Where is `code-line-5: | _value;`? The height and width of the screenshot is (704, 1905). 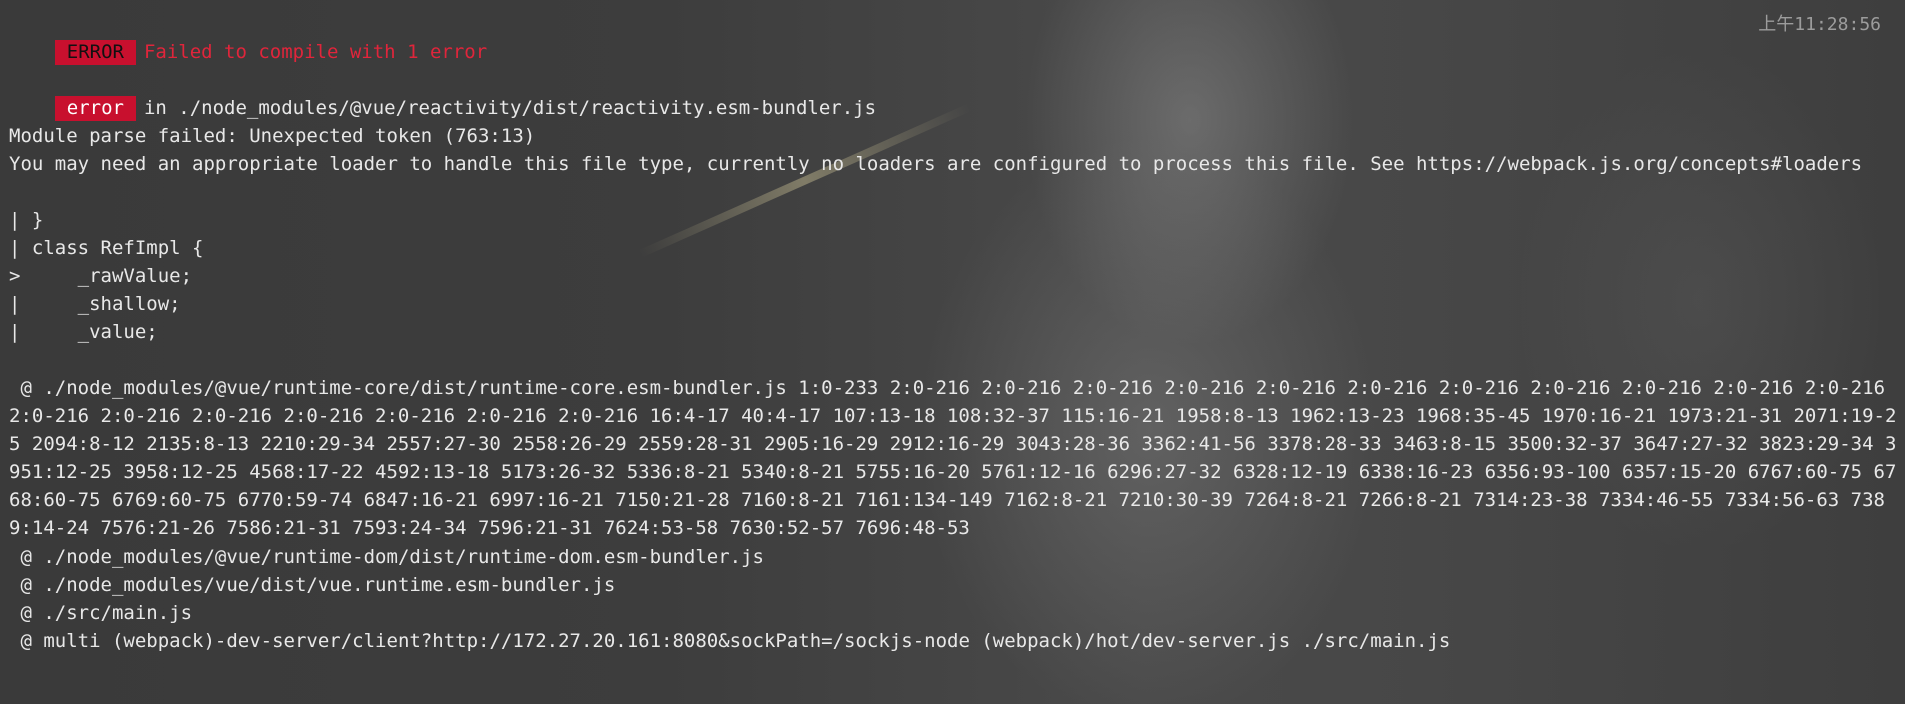
code-line-5: | _value; is located at coordinates (83, 332).